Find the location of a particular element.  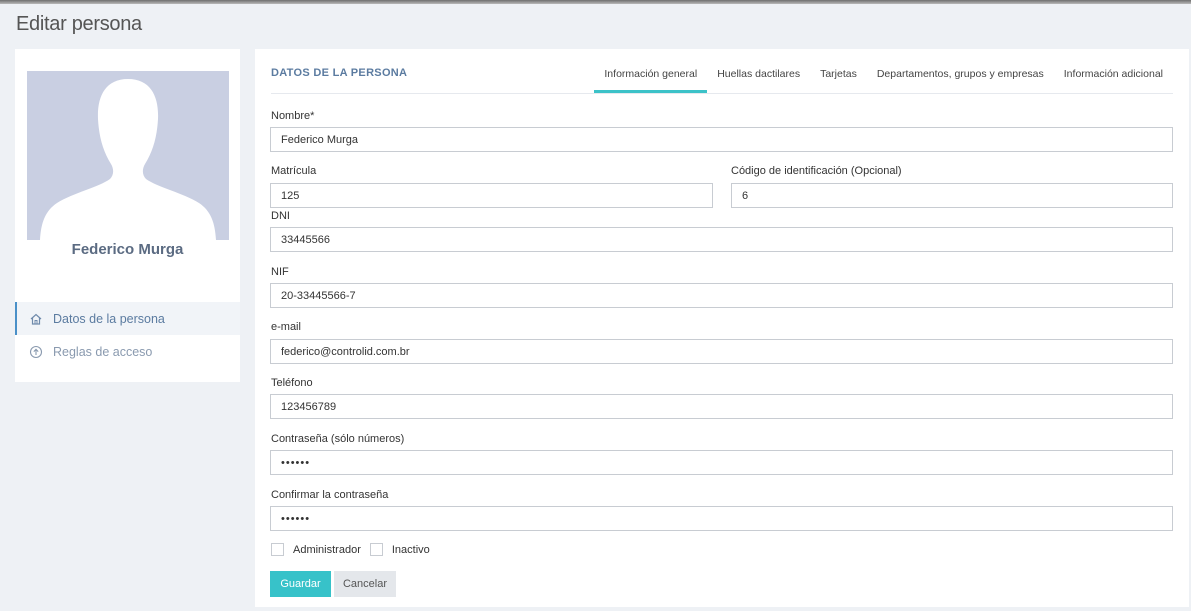

tab-huellas-dactilares: Huellas dactilares is located at coordinates (758, 77).